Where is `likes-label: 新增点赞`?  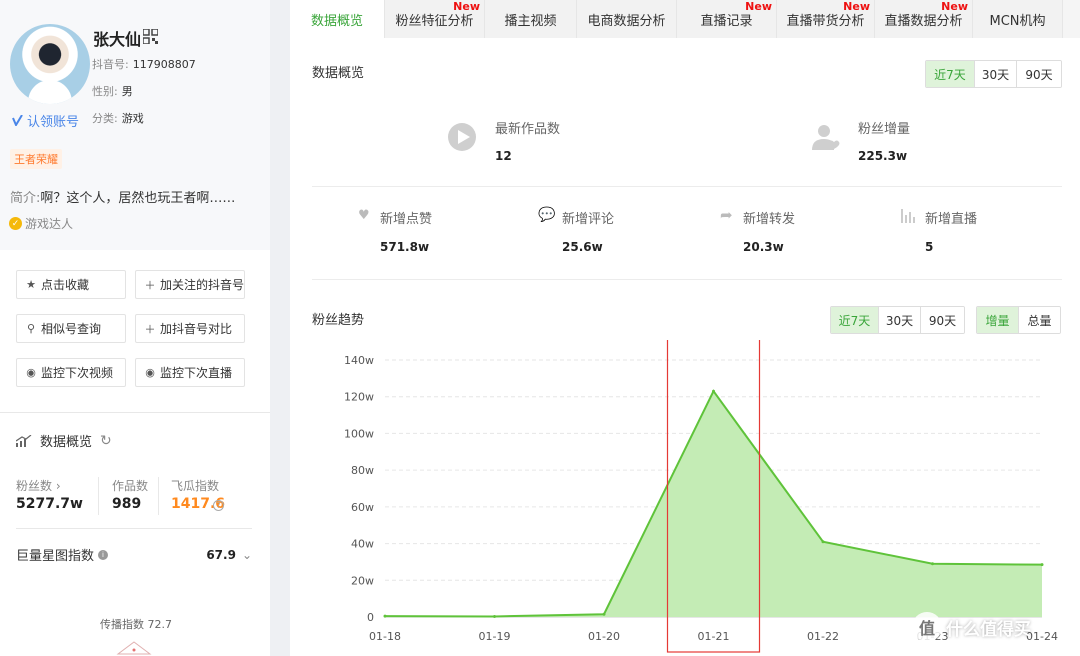
likes-label: 新增点赞 is located at coordinates (406, 219).